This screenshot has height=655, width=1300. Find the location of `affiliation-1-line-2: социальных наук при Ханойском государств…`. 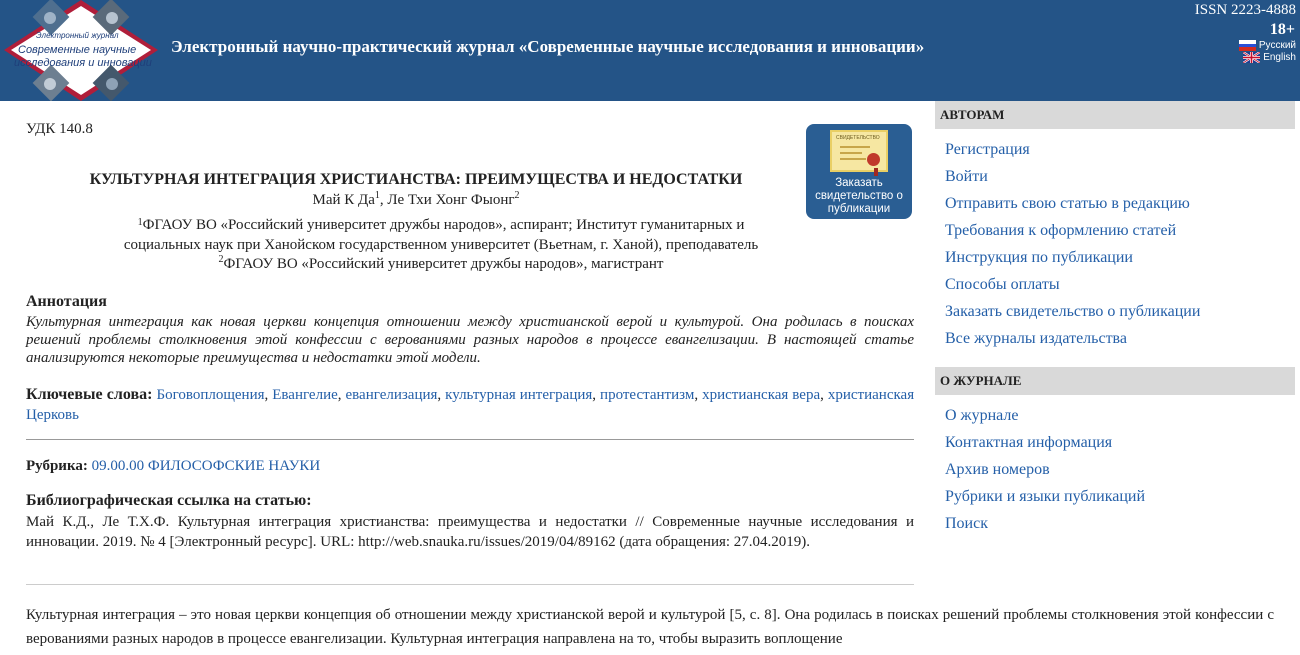

affiliation-1-line-2: социальных наук при Ханойском государств… is located at coordinates (441, 245).